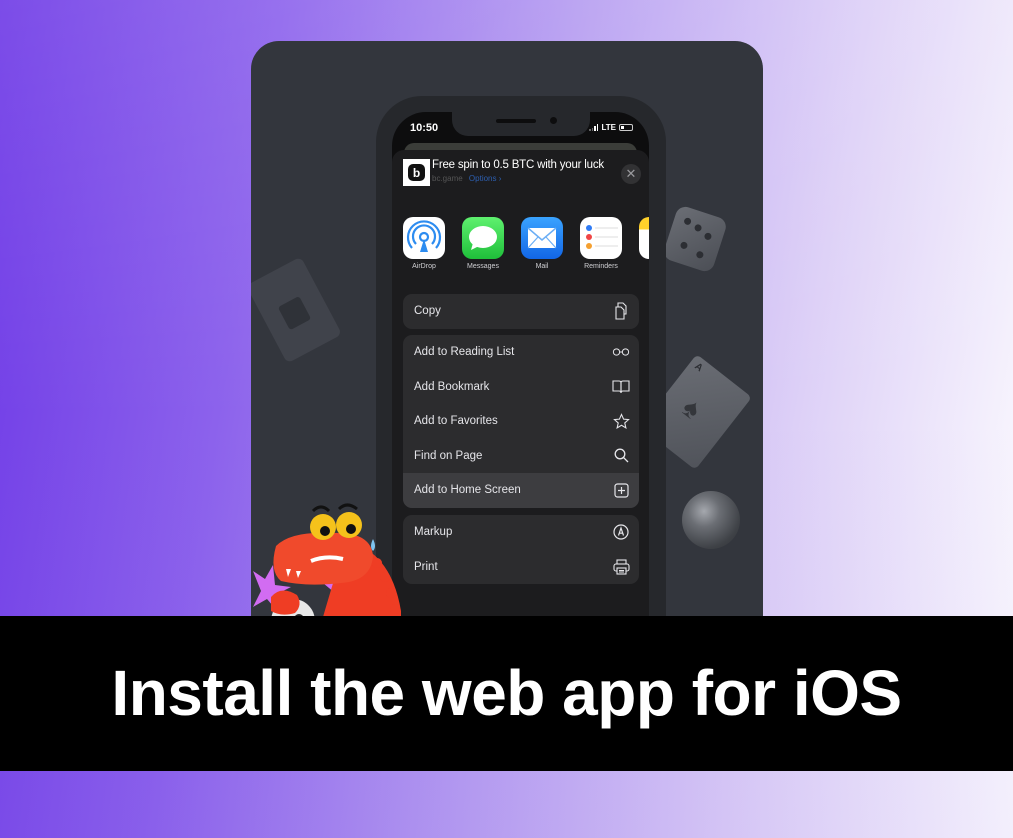  Describe the element at coordinates (594, 127) in the screenshot. I see `signal-icon` at that location.